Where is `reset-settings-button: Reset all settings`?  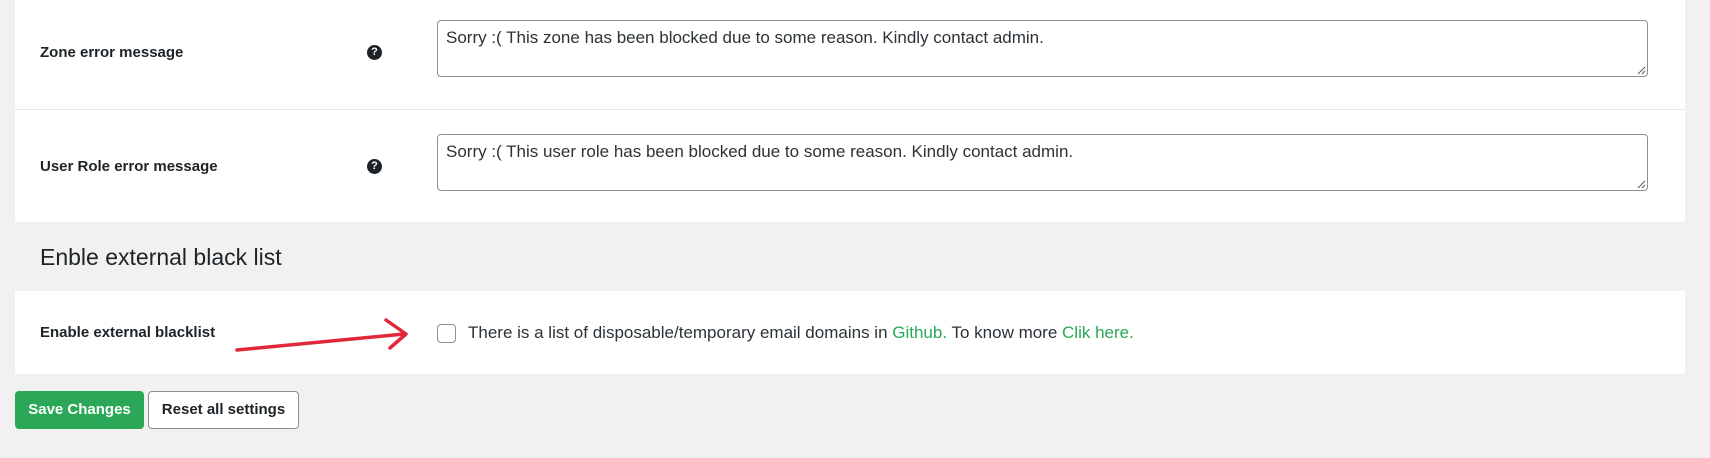 reset-settings-button: Reset all settings is located at coordinates (223, 410).